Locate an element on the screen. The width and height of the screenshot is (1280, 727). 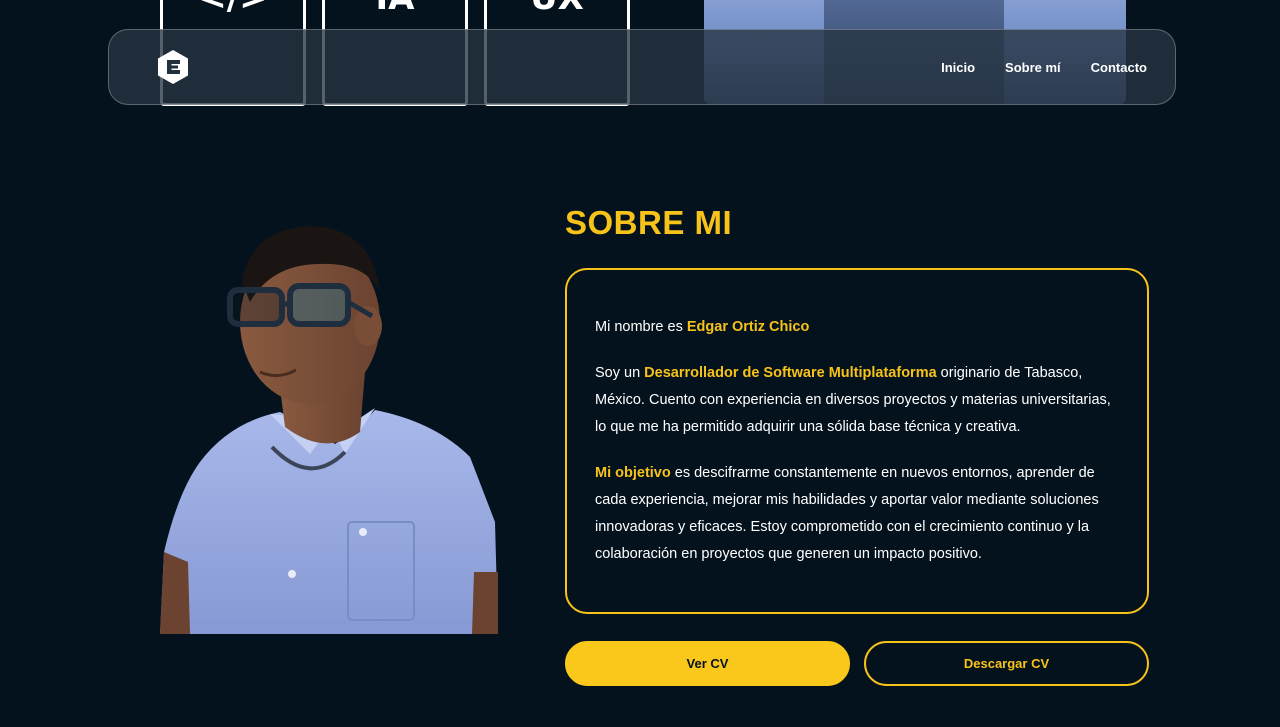
objective-highlight: Mi objetivo is located at coordinates (633, 473).